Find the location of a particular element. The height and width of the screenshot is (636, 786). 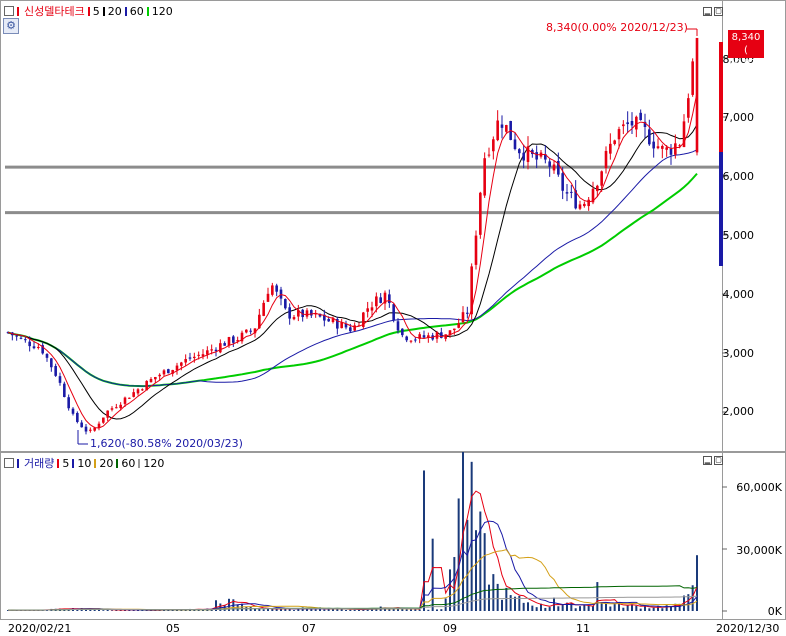

legend-ma120: 120 is located at coordinates (159, 11).